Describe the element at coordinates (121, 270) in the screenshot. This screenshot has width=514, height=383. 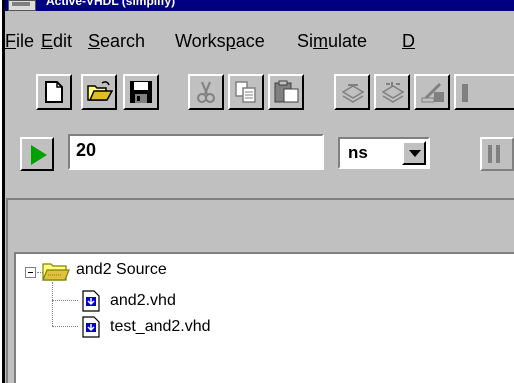
I see `tree-root-label: and2 Source` at that location.